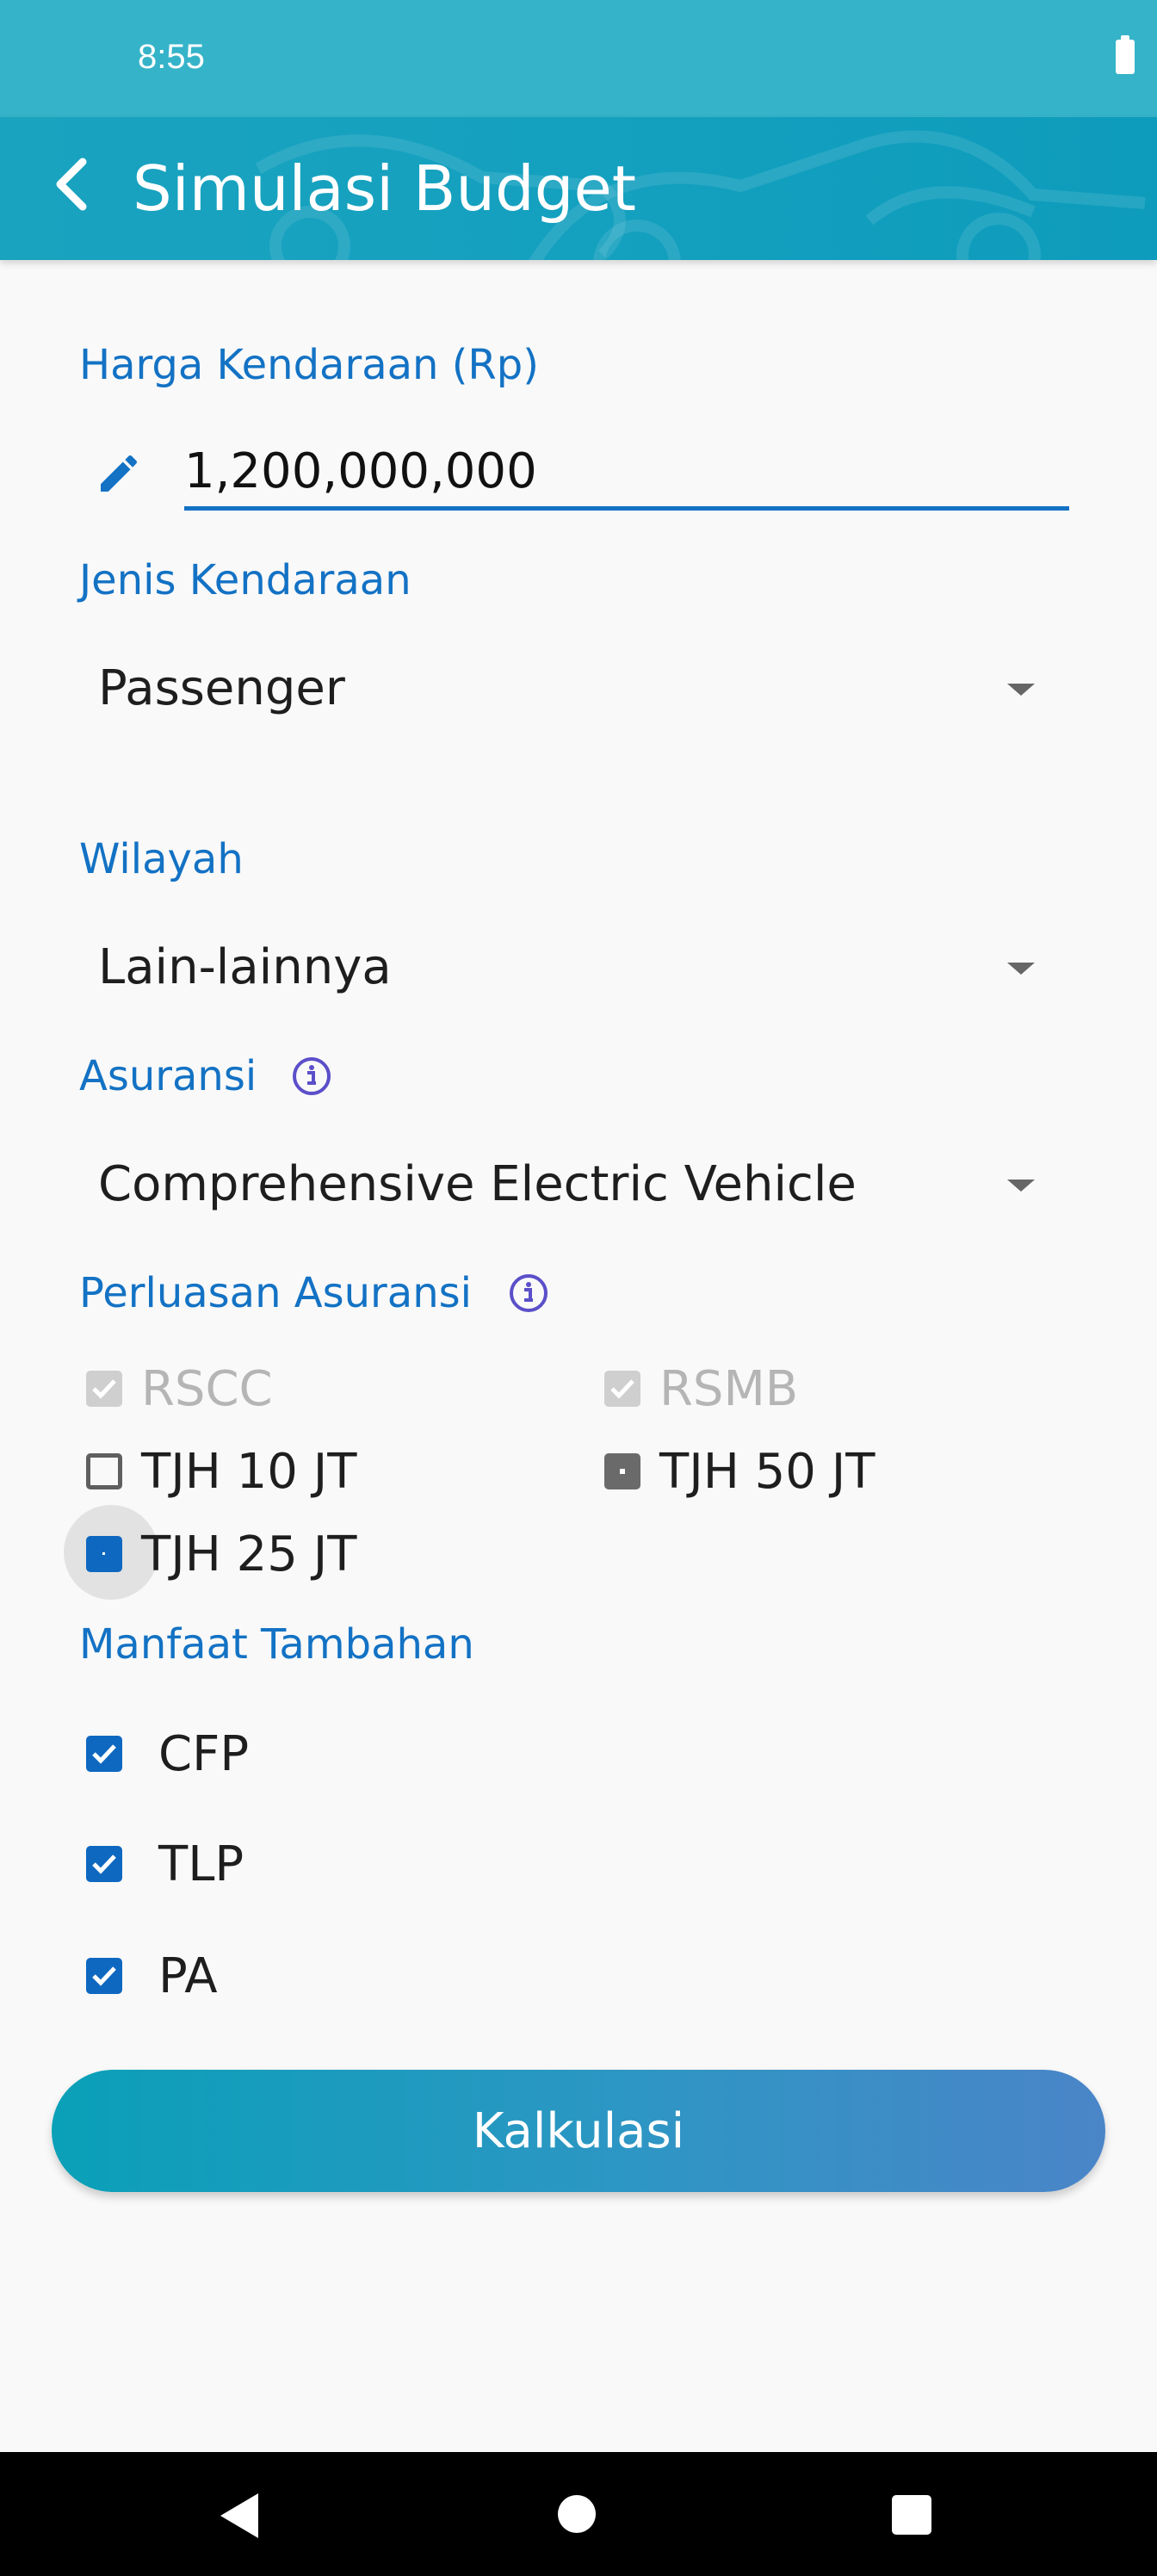 The height and width of the screenshot is (2576, 1157). I want to click on vehicle-type-value: Passenger, so click(222, 687).